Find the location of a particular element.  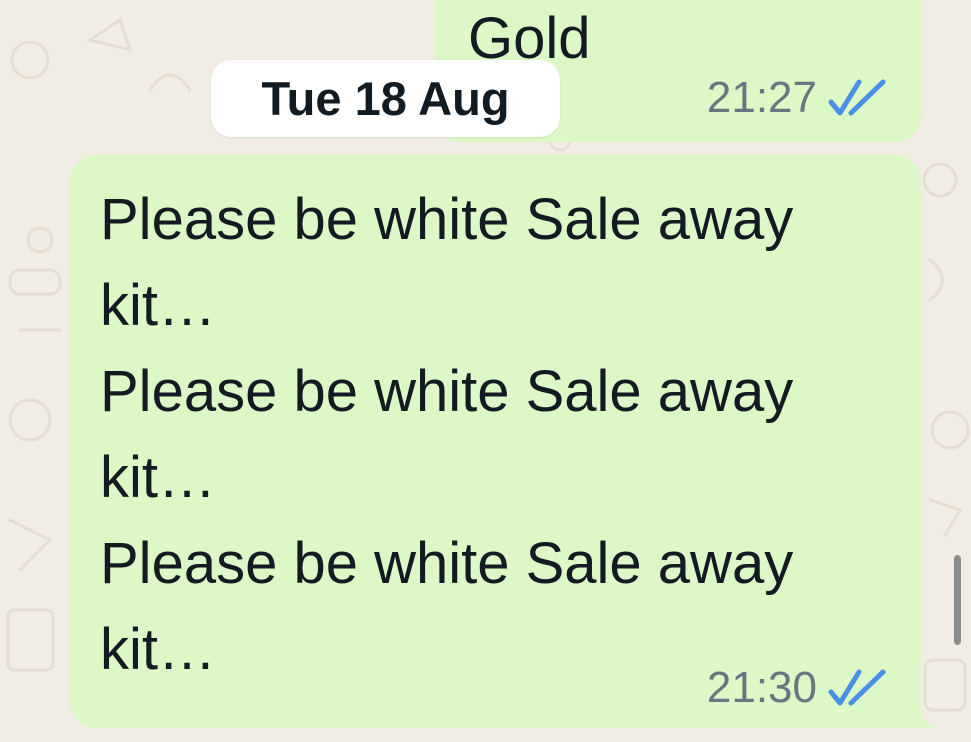

message-meta: 21:27 is located at coordinates (799, 98).